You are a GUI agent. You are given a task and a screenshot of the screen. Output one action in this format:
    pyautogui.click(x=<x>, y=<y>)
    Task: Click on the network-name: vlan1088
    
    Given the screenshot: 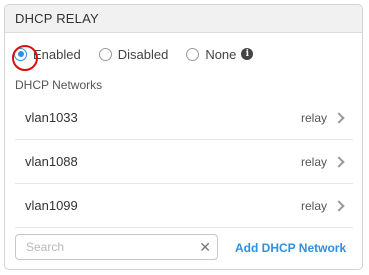 What is the action you would take?
    pyautogui.click(x=51, y=161)
    